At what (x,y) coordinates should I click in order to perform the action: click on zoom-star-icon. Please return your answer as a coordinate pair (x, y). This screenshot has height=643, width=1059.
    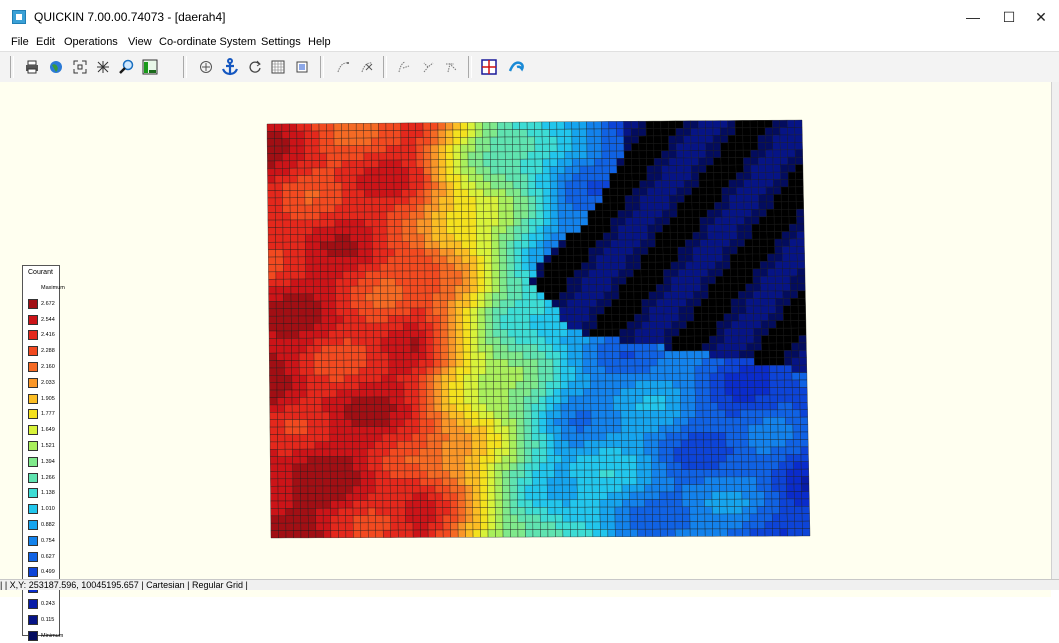
    Looking at the image, I should click on (103, 67).